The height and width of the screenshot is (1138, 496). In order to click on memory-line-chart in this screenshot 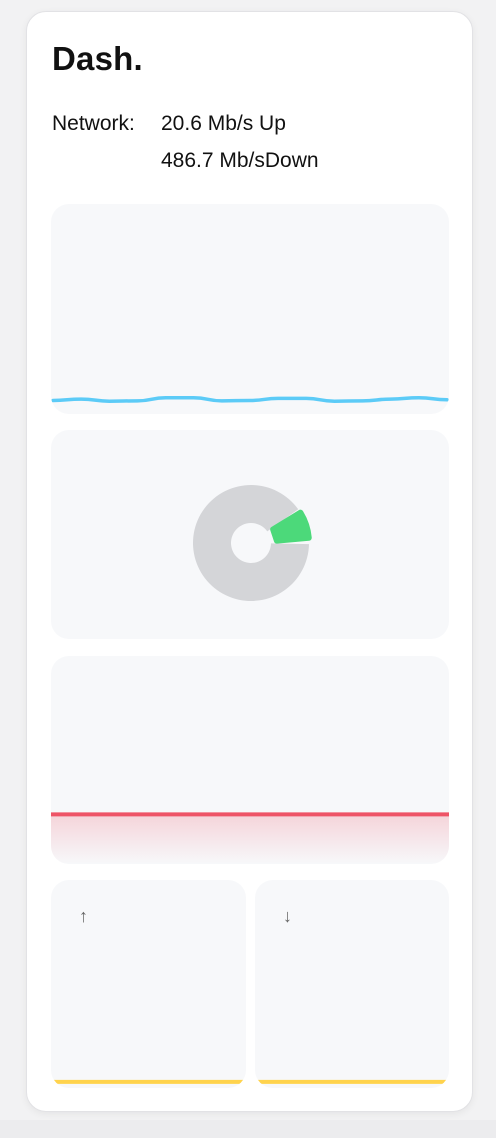, I will do `click(250, 838)`.